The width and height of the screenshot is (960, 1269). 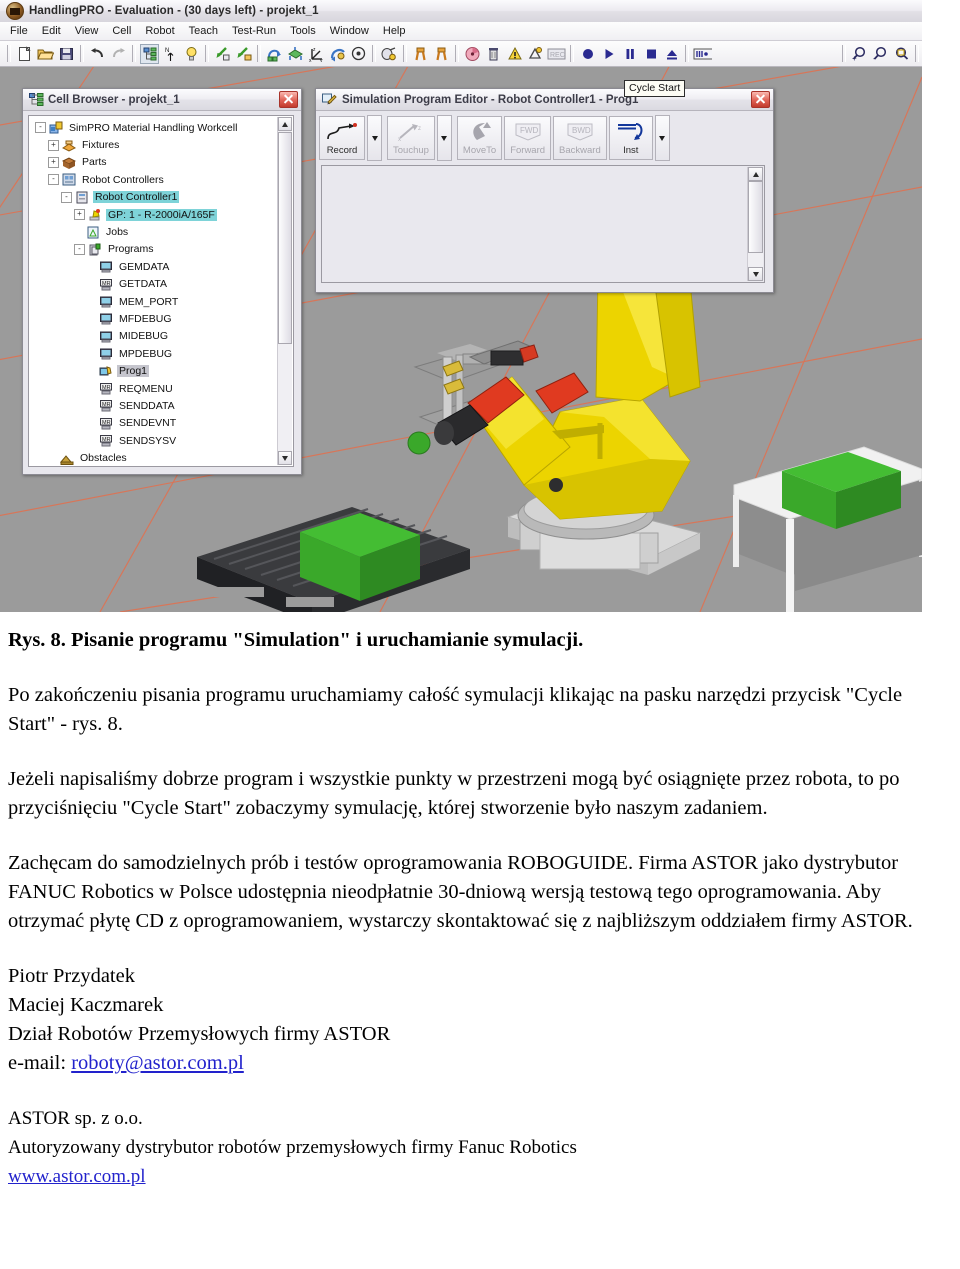 I want to click on teach-pendant-icon, so click(x=389, y=54).